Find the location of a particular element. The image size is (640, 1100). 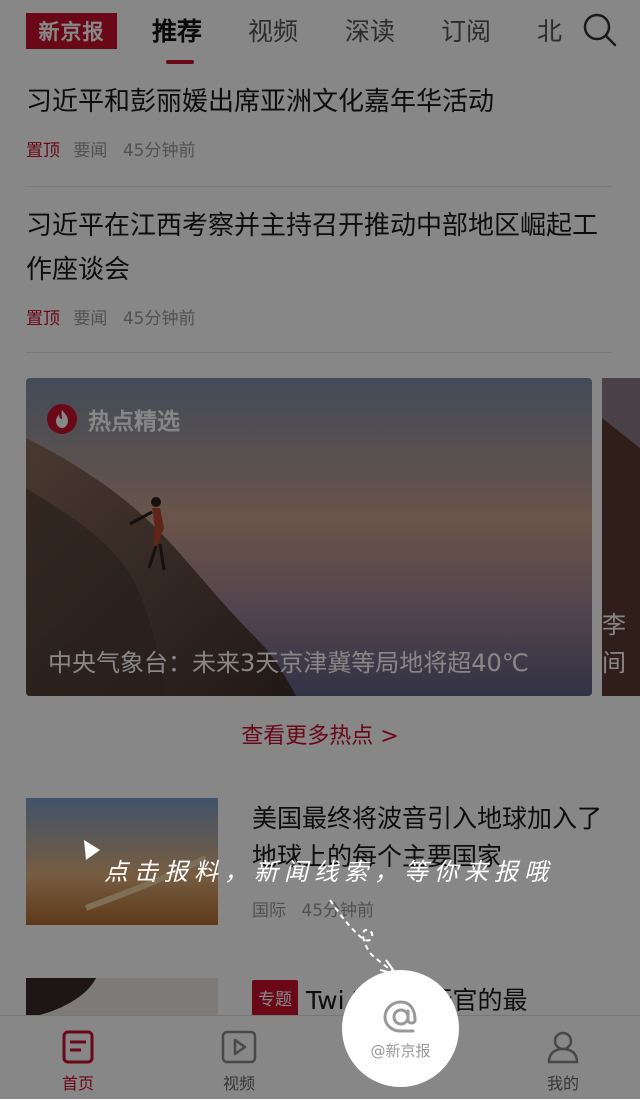

report-hint: 点击报料，新闻线索，等你来报哦 is located at coordinates (329, 872).